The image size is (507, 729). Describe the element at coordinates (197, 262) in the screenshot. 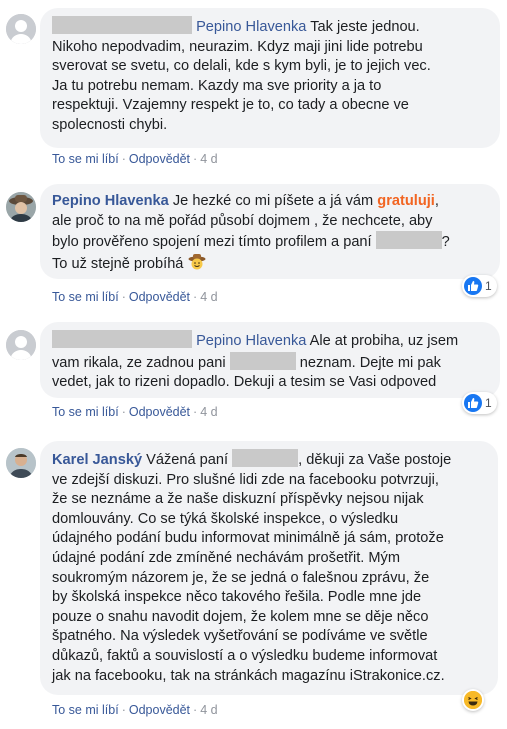

I see `cowboy-emoji-icon` at that location.